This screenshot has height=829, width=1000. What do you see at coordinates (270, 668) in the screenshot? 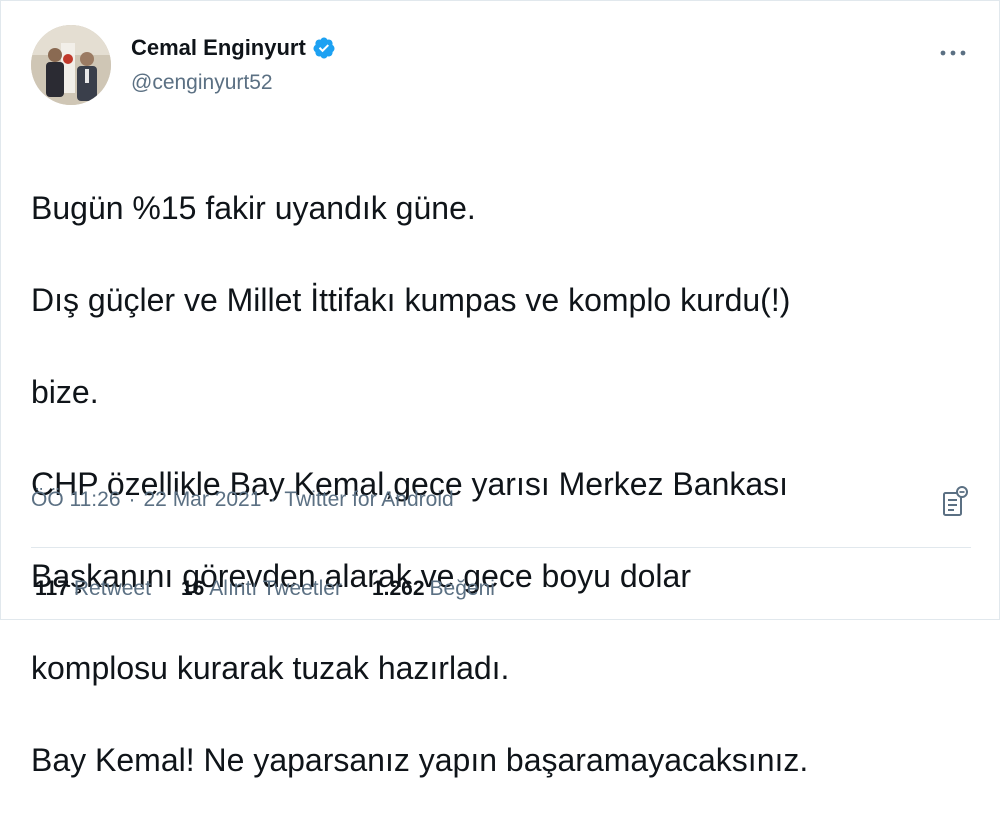
I see `tweet-text-line: komplosu kurarak tuzak hazırladı.` at bounding box center [270, 668].